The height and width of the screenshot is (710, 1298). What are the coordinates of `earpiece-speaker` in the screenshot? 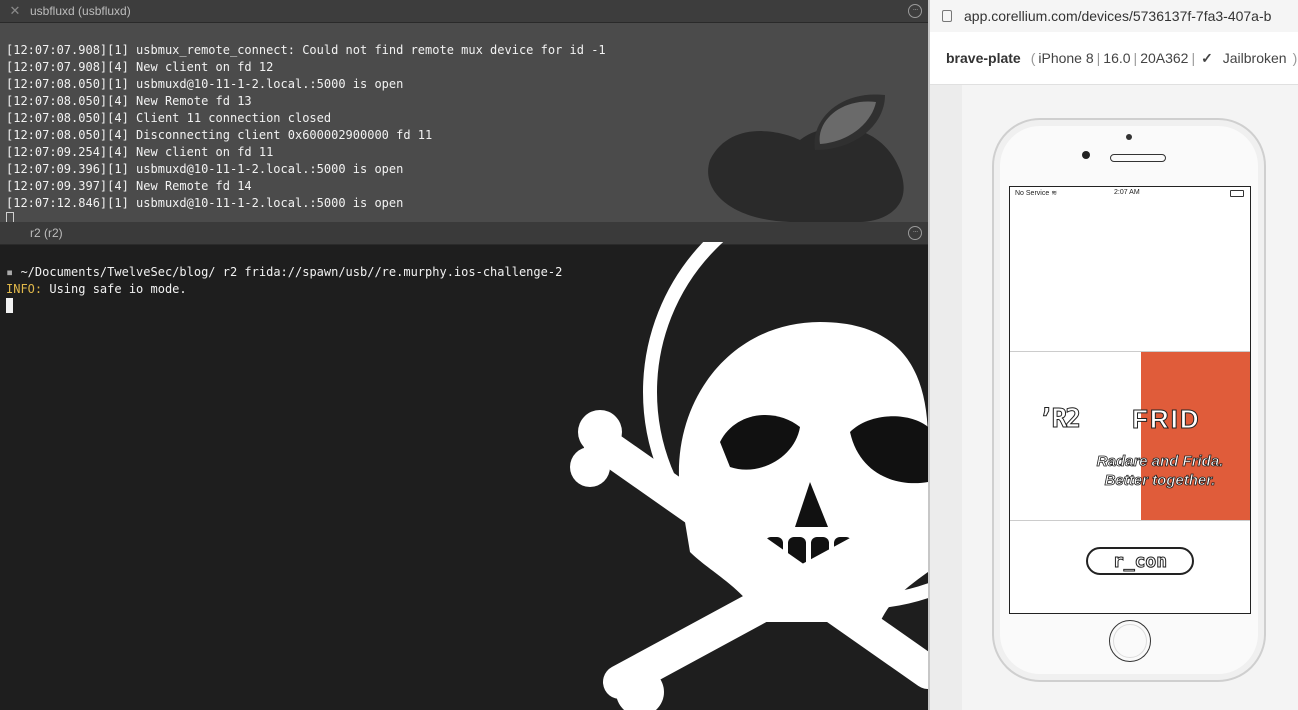 It's located at (1138, 158).